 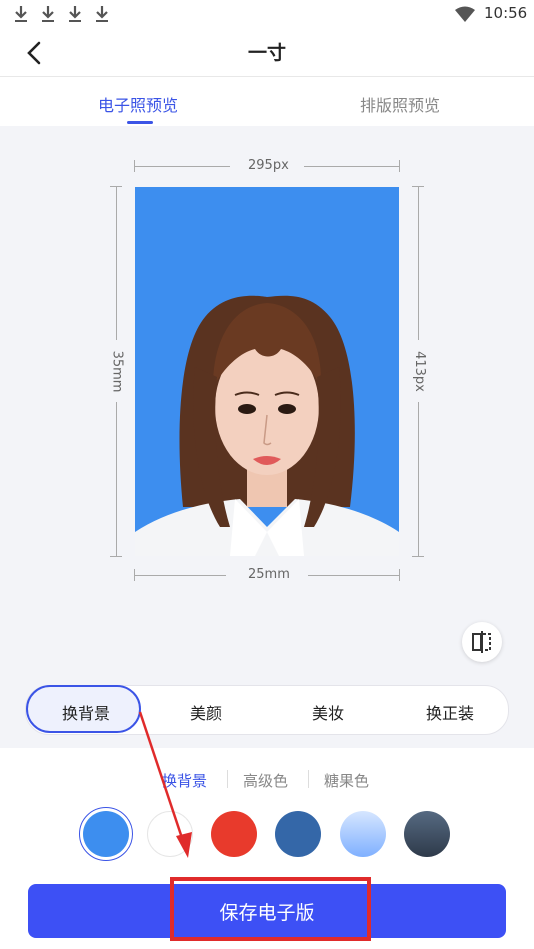 I want to click on tab-electronic-preview: 电子照预览, so click(x=138, y=104).